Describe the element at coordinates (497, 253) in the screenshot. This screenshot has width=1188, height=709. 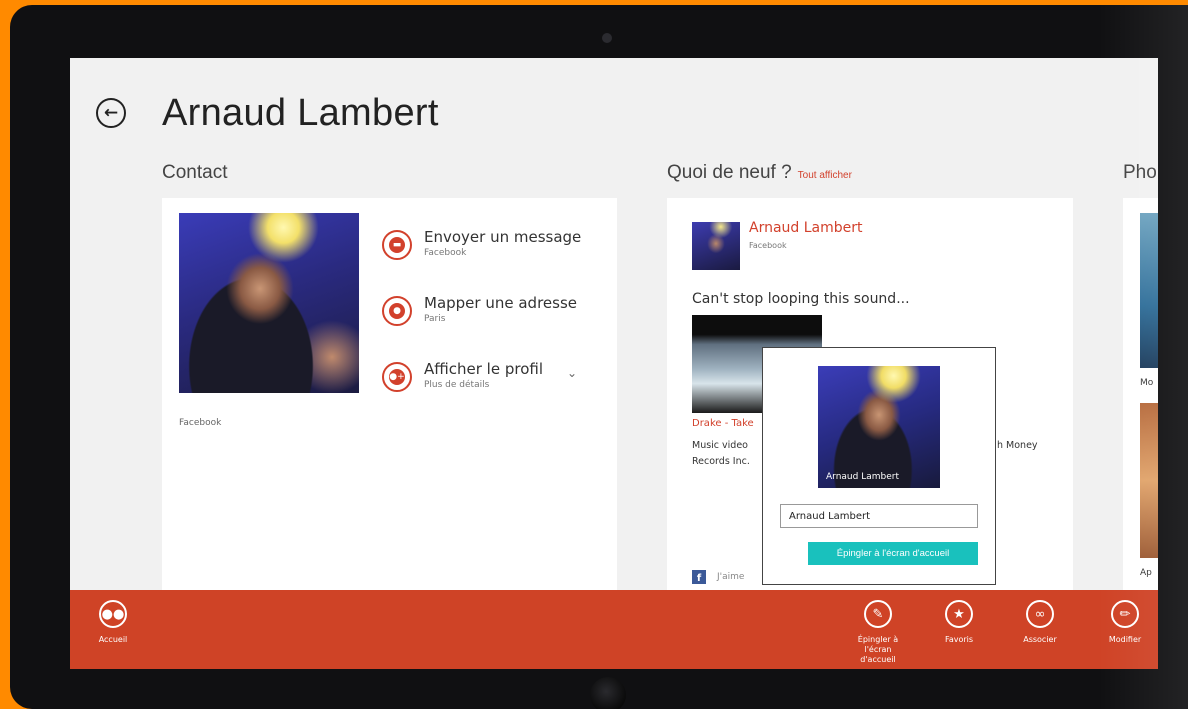
I see `send-message-action: ▬ Envoyer un message Facebook` at that location.